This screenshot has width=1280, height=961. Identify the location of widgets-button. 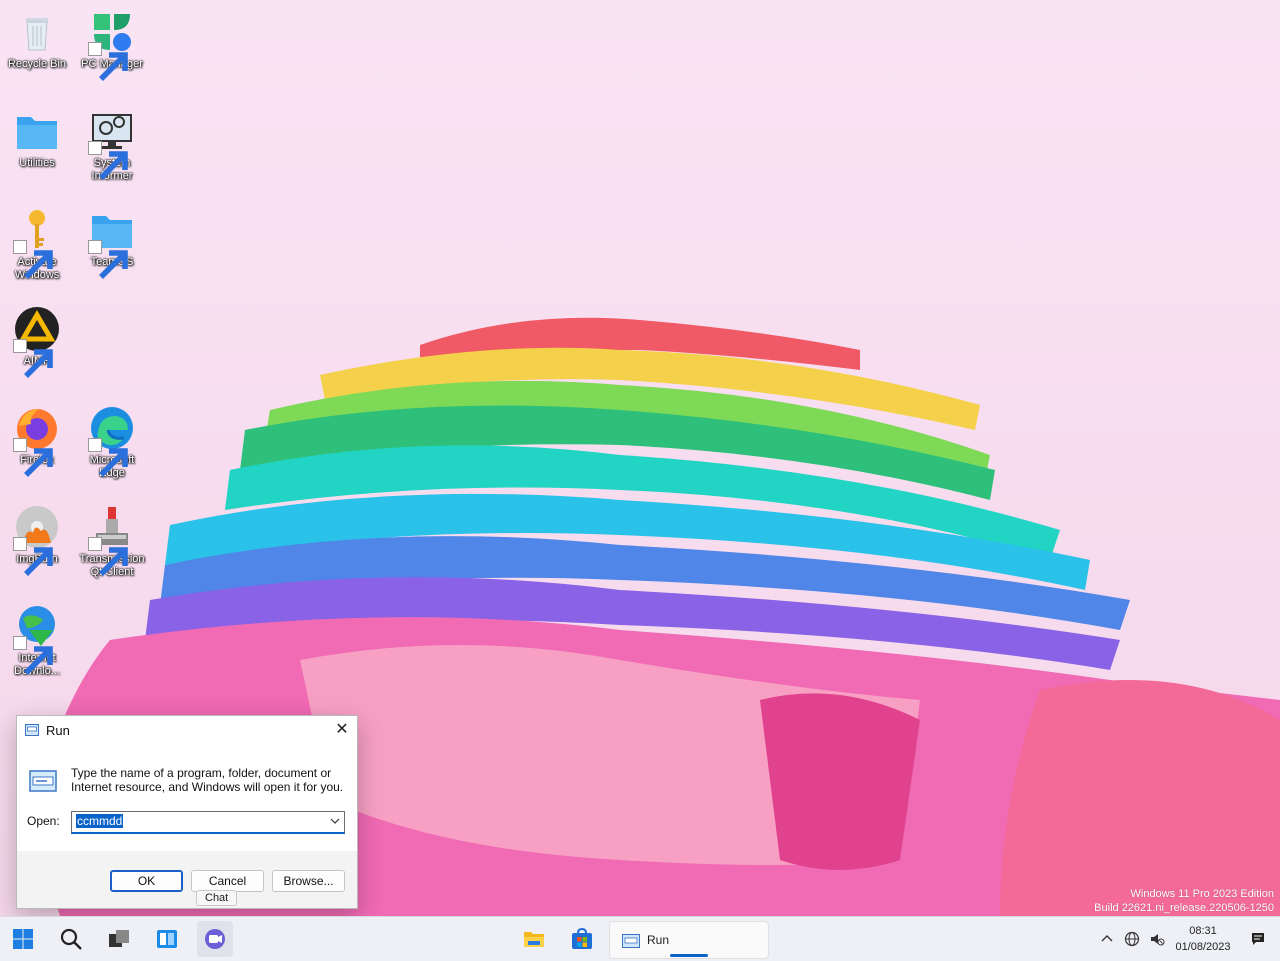
(167, 939).